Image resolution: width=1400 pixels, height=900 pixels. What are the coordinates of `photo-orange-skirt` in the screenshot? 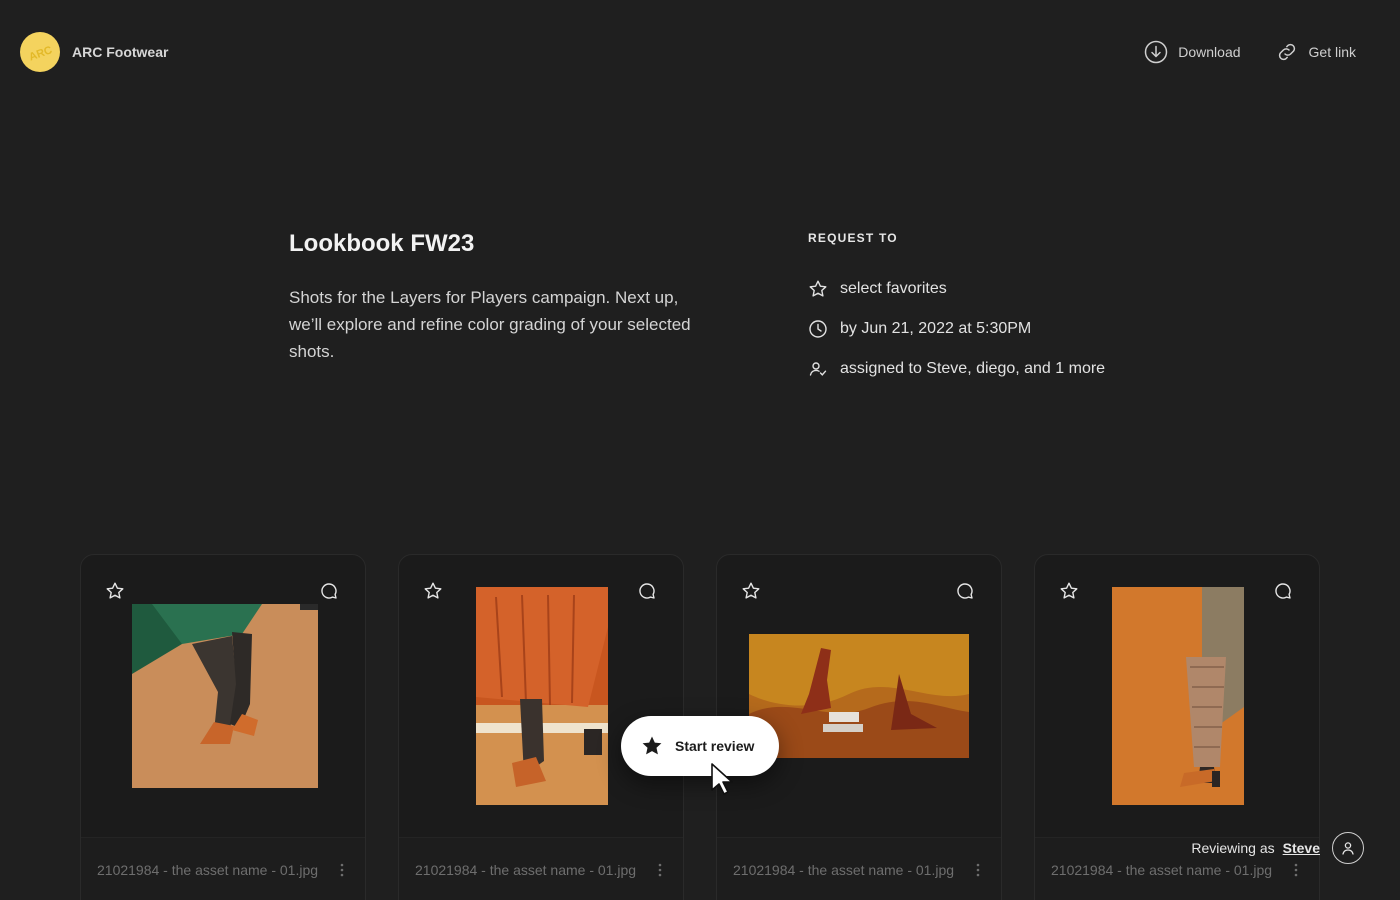 It's located at (542, 696).